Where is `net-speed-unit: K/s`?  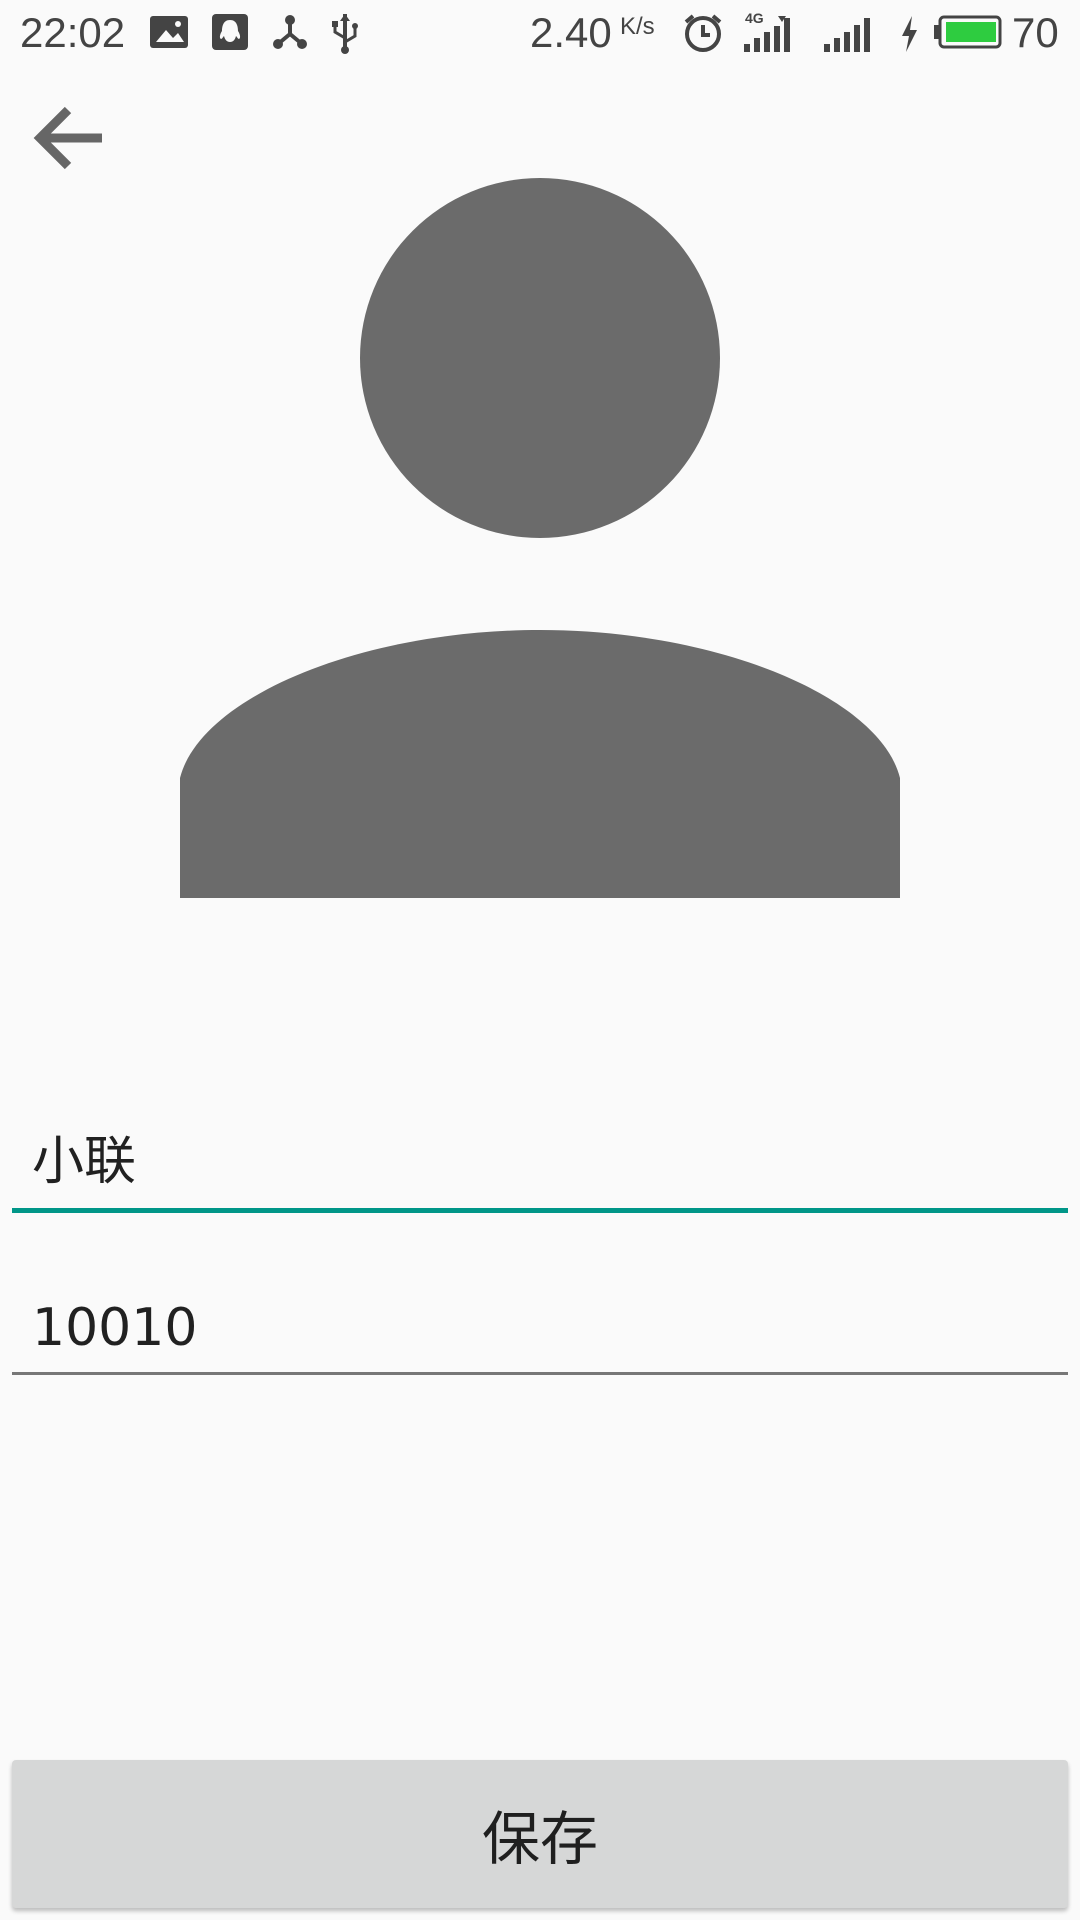
net-speed-unit: K/s is located at coordinates (637, 26).